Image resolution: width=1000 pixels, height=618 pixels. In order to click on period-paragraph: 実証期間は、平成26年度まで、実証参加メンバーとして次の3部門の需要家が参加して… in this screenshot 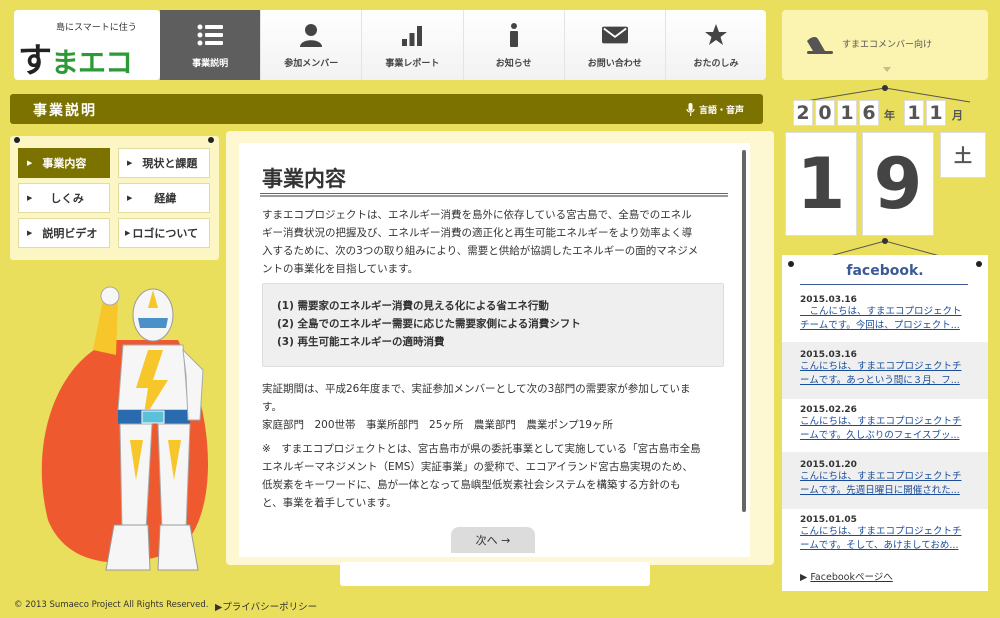, I will do `click(497, 407)`.